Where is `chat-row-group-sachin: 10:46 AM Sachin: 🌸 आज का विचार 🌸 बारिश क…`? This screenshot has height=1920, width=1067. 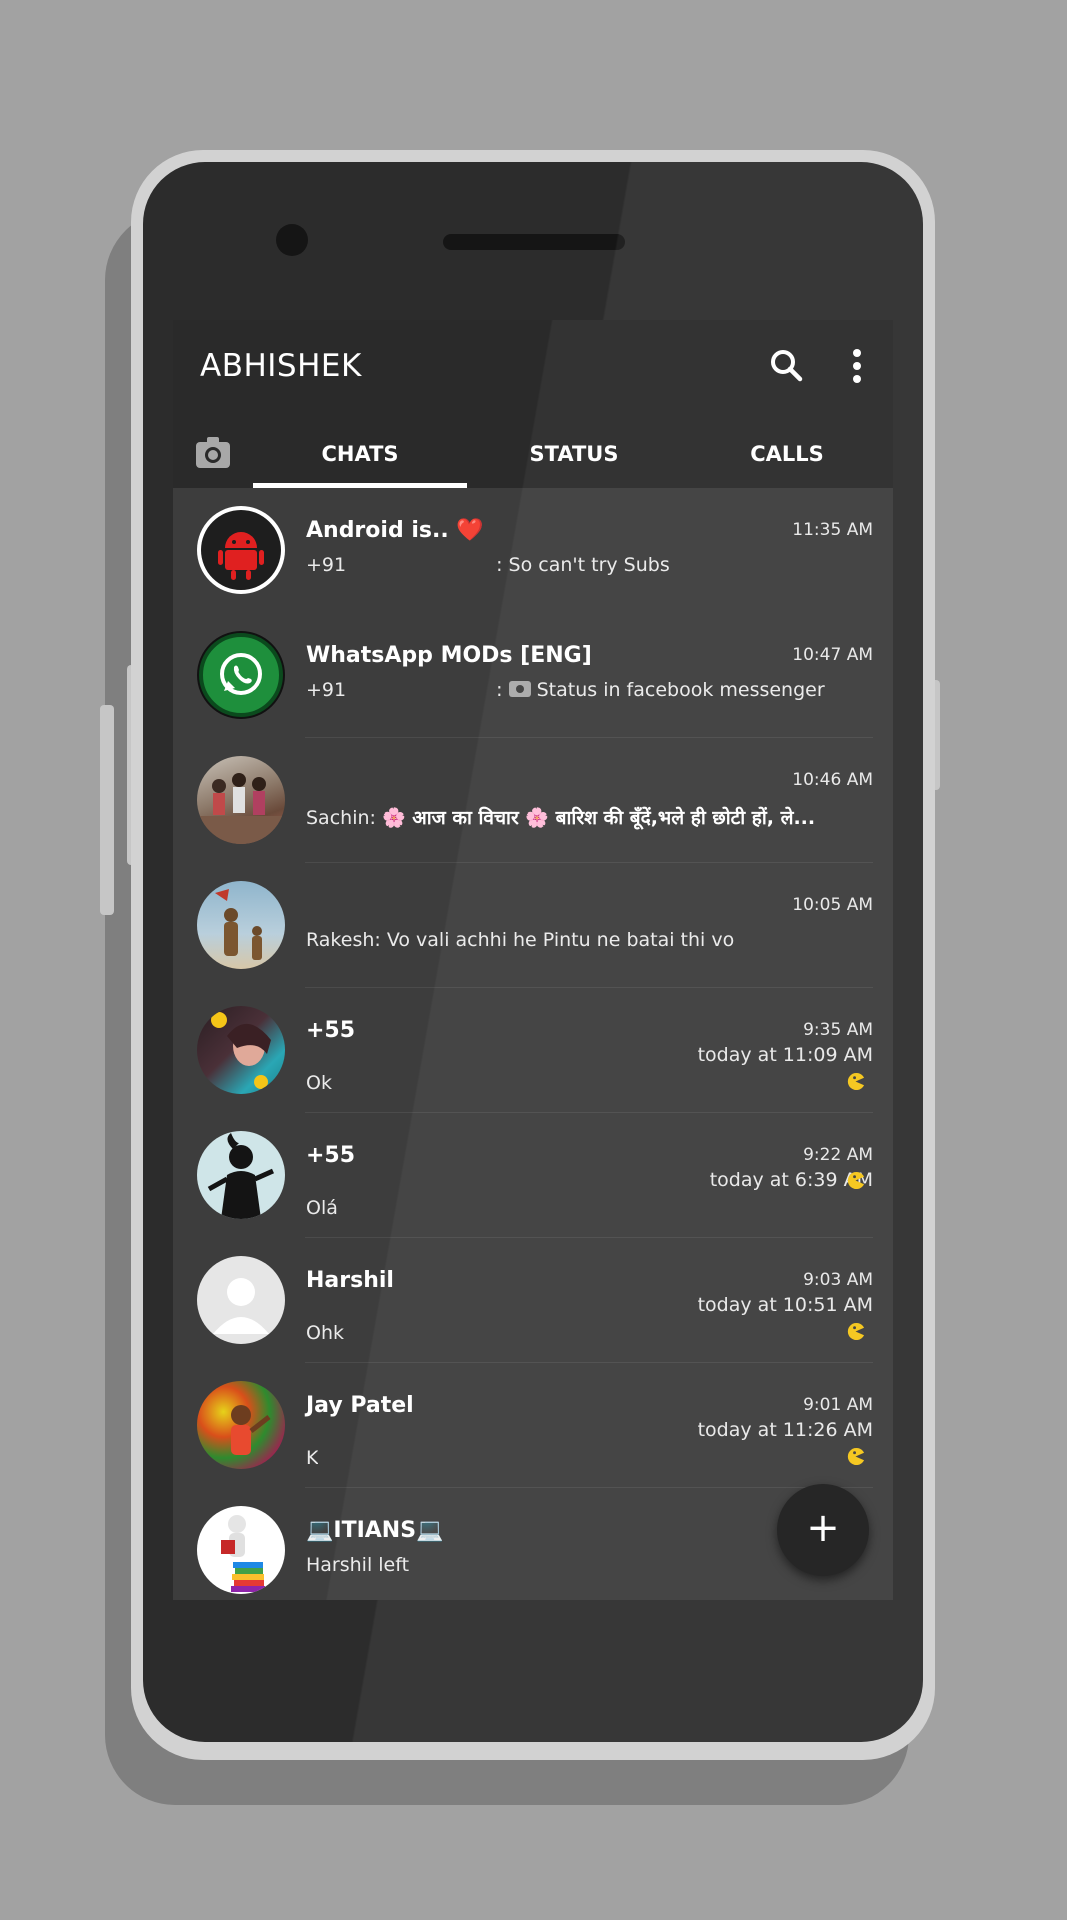 chat-row-group-sachin: 10:46 AM Sachin: 🌸 आज का विचार 🌸 बारिश क… is located at coordinates (533, 800).